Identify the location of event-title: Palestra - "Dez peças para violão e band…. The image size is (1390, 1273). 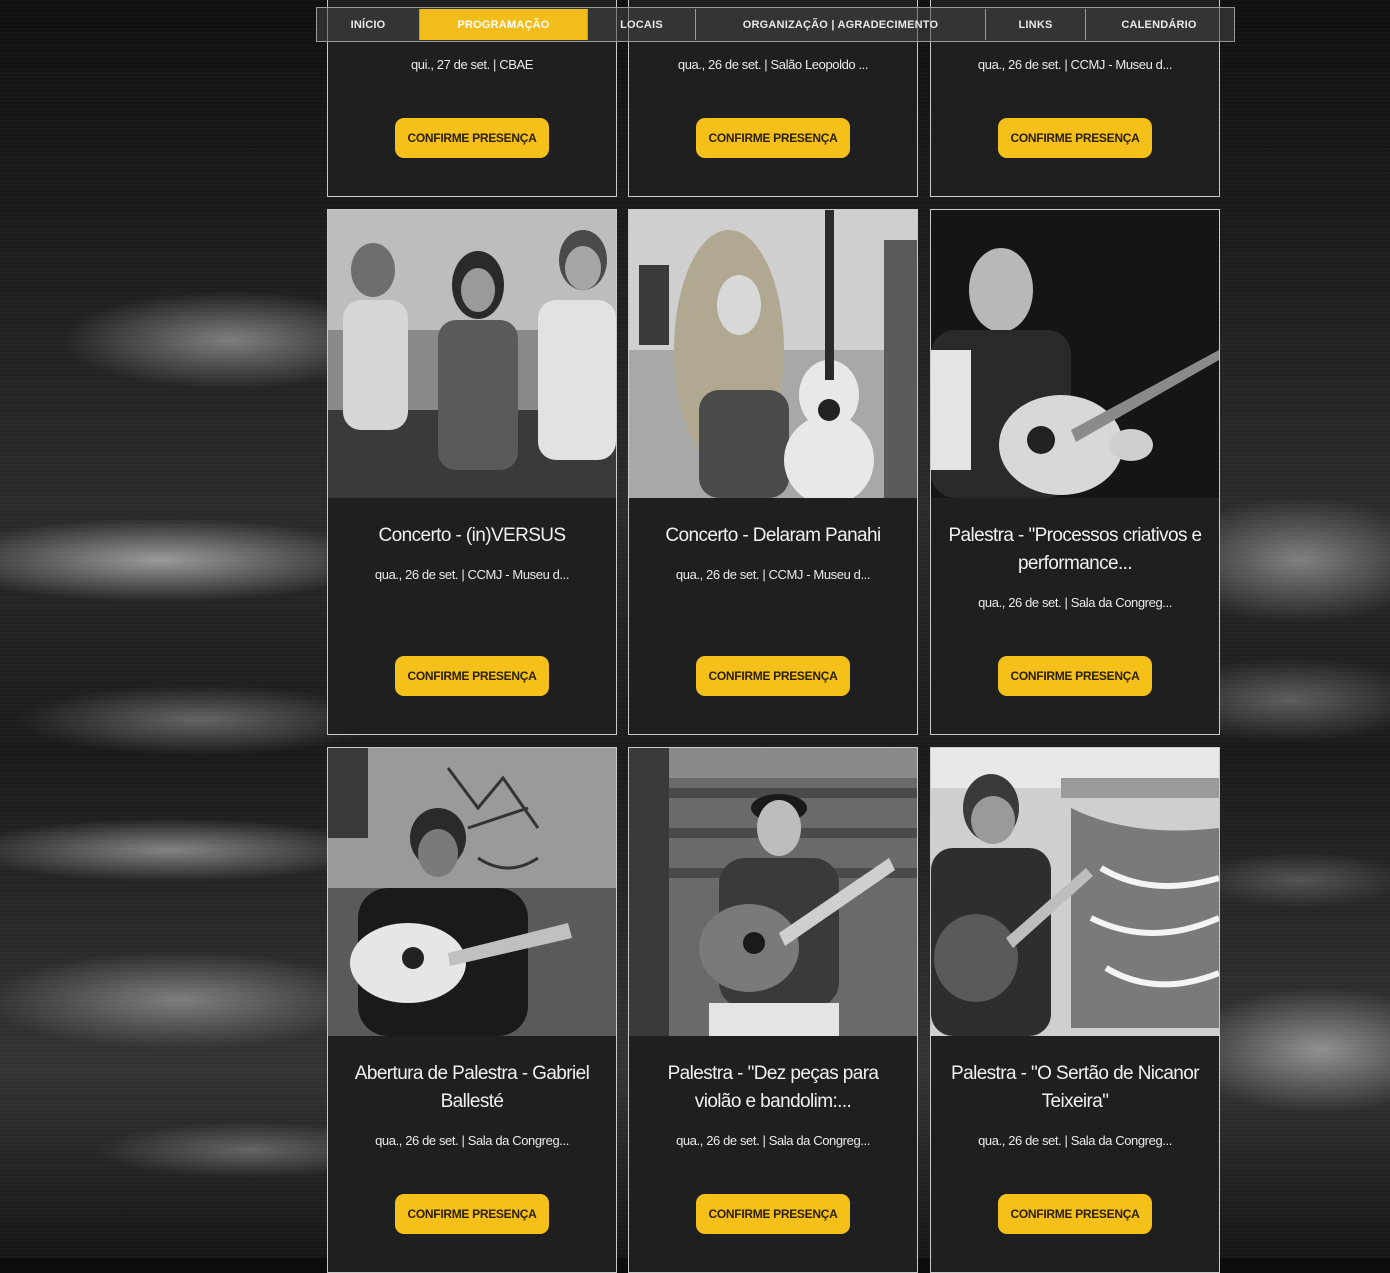
(773, 1087).